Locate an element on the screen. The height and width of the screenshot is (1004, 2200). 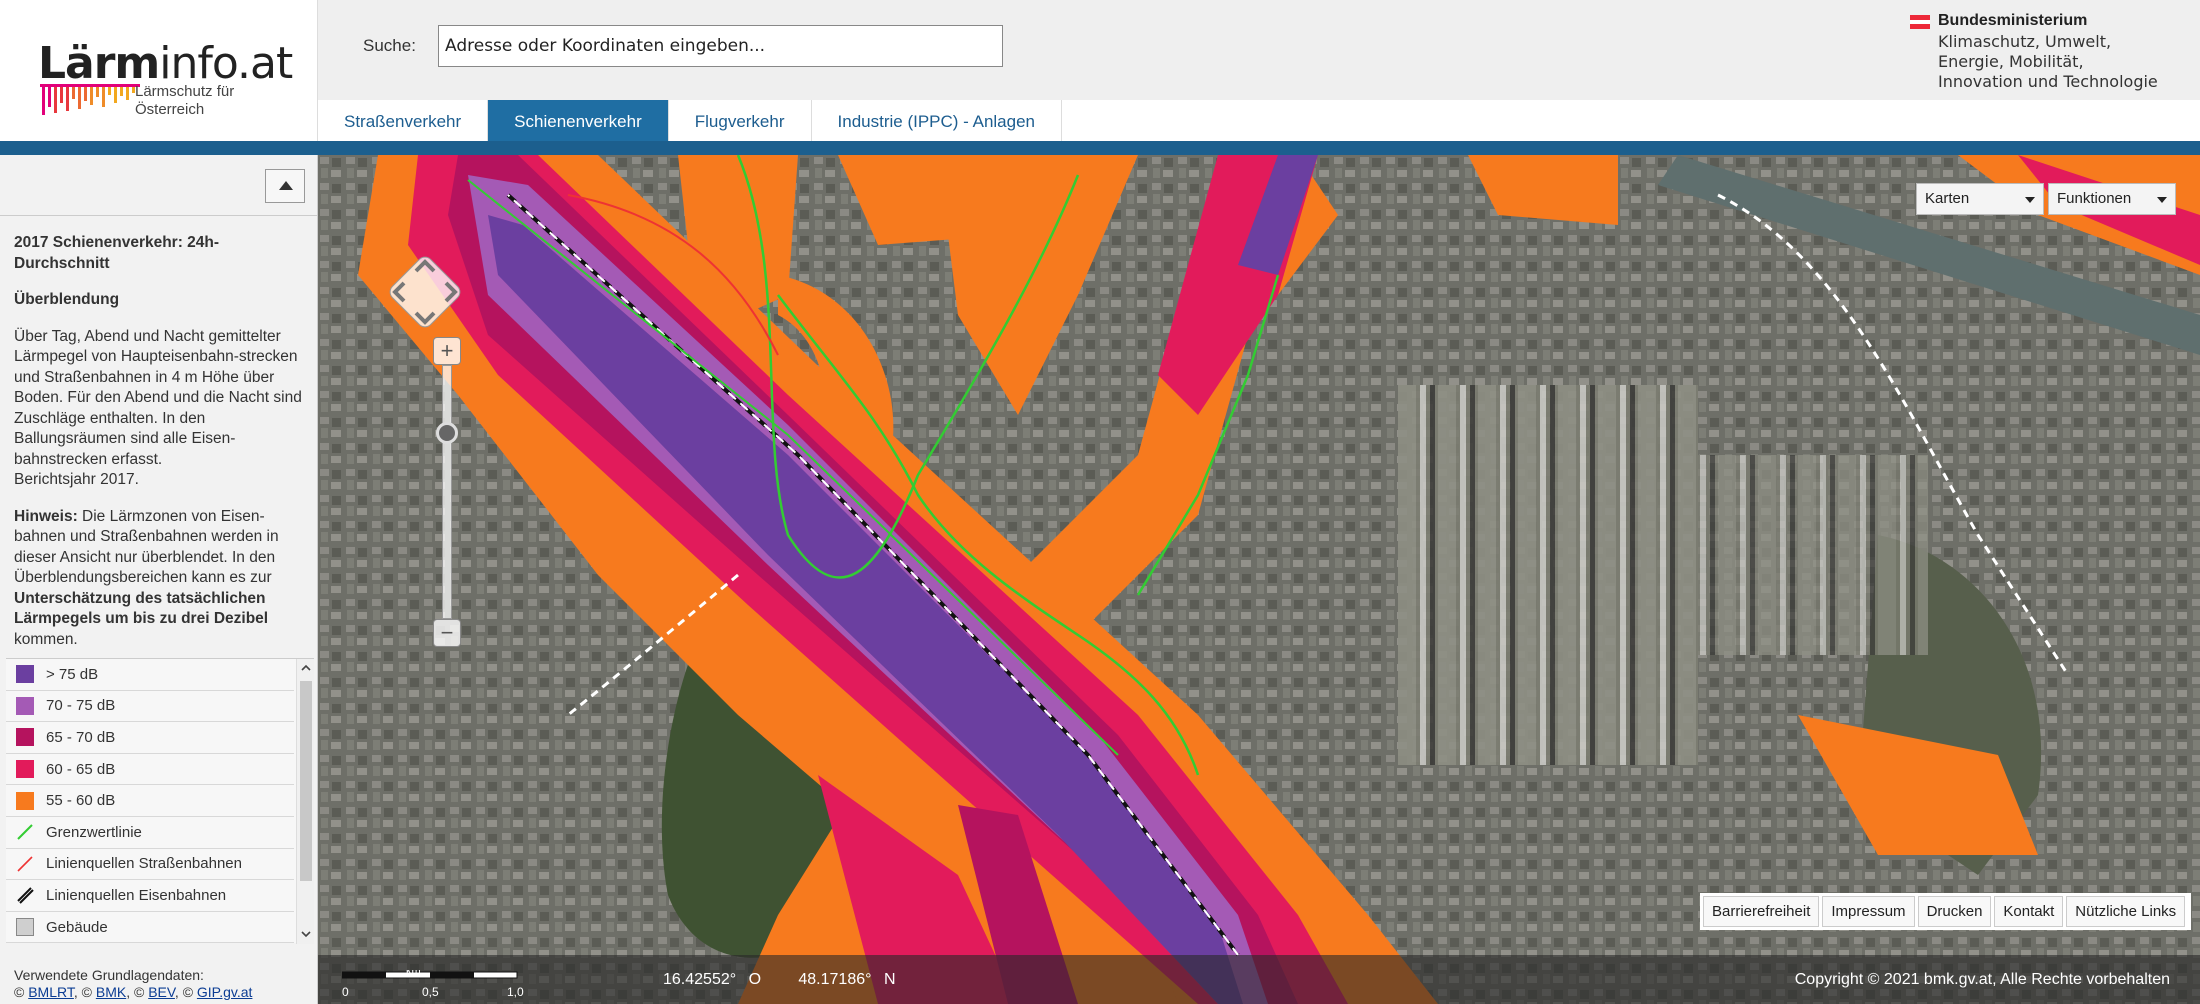
link-impressum: Impressum is located at coordinates (1868, 911).